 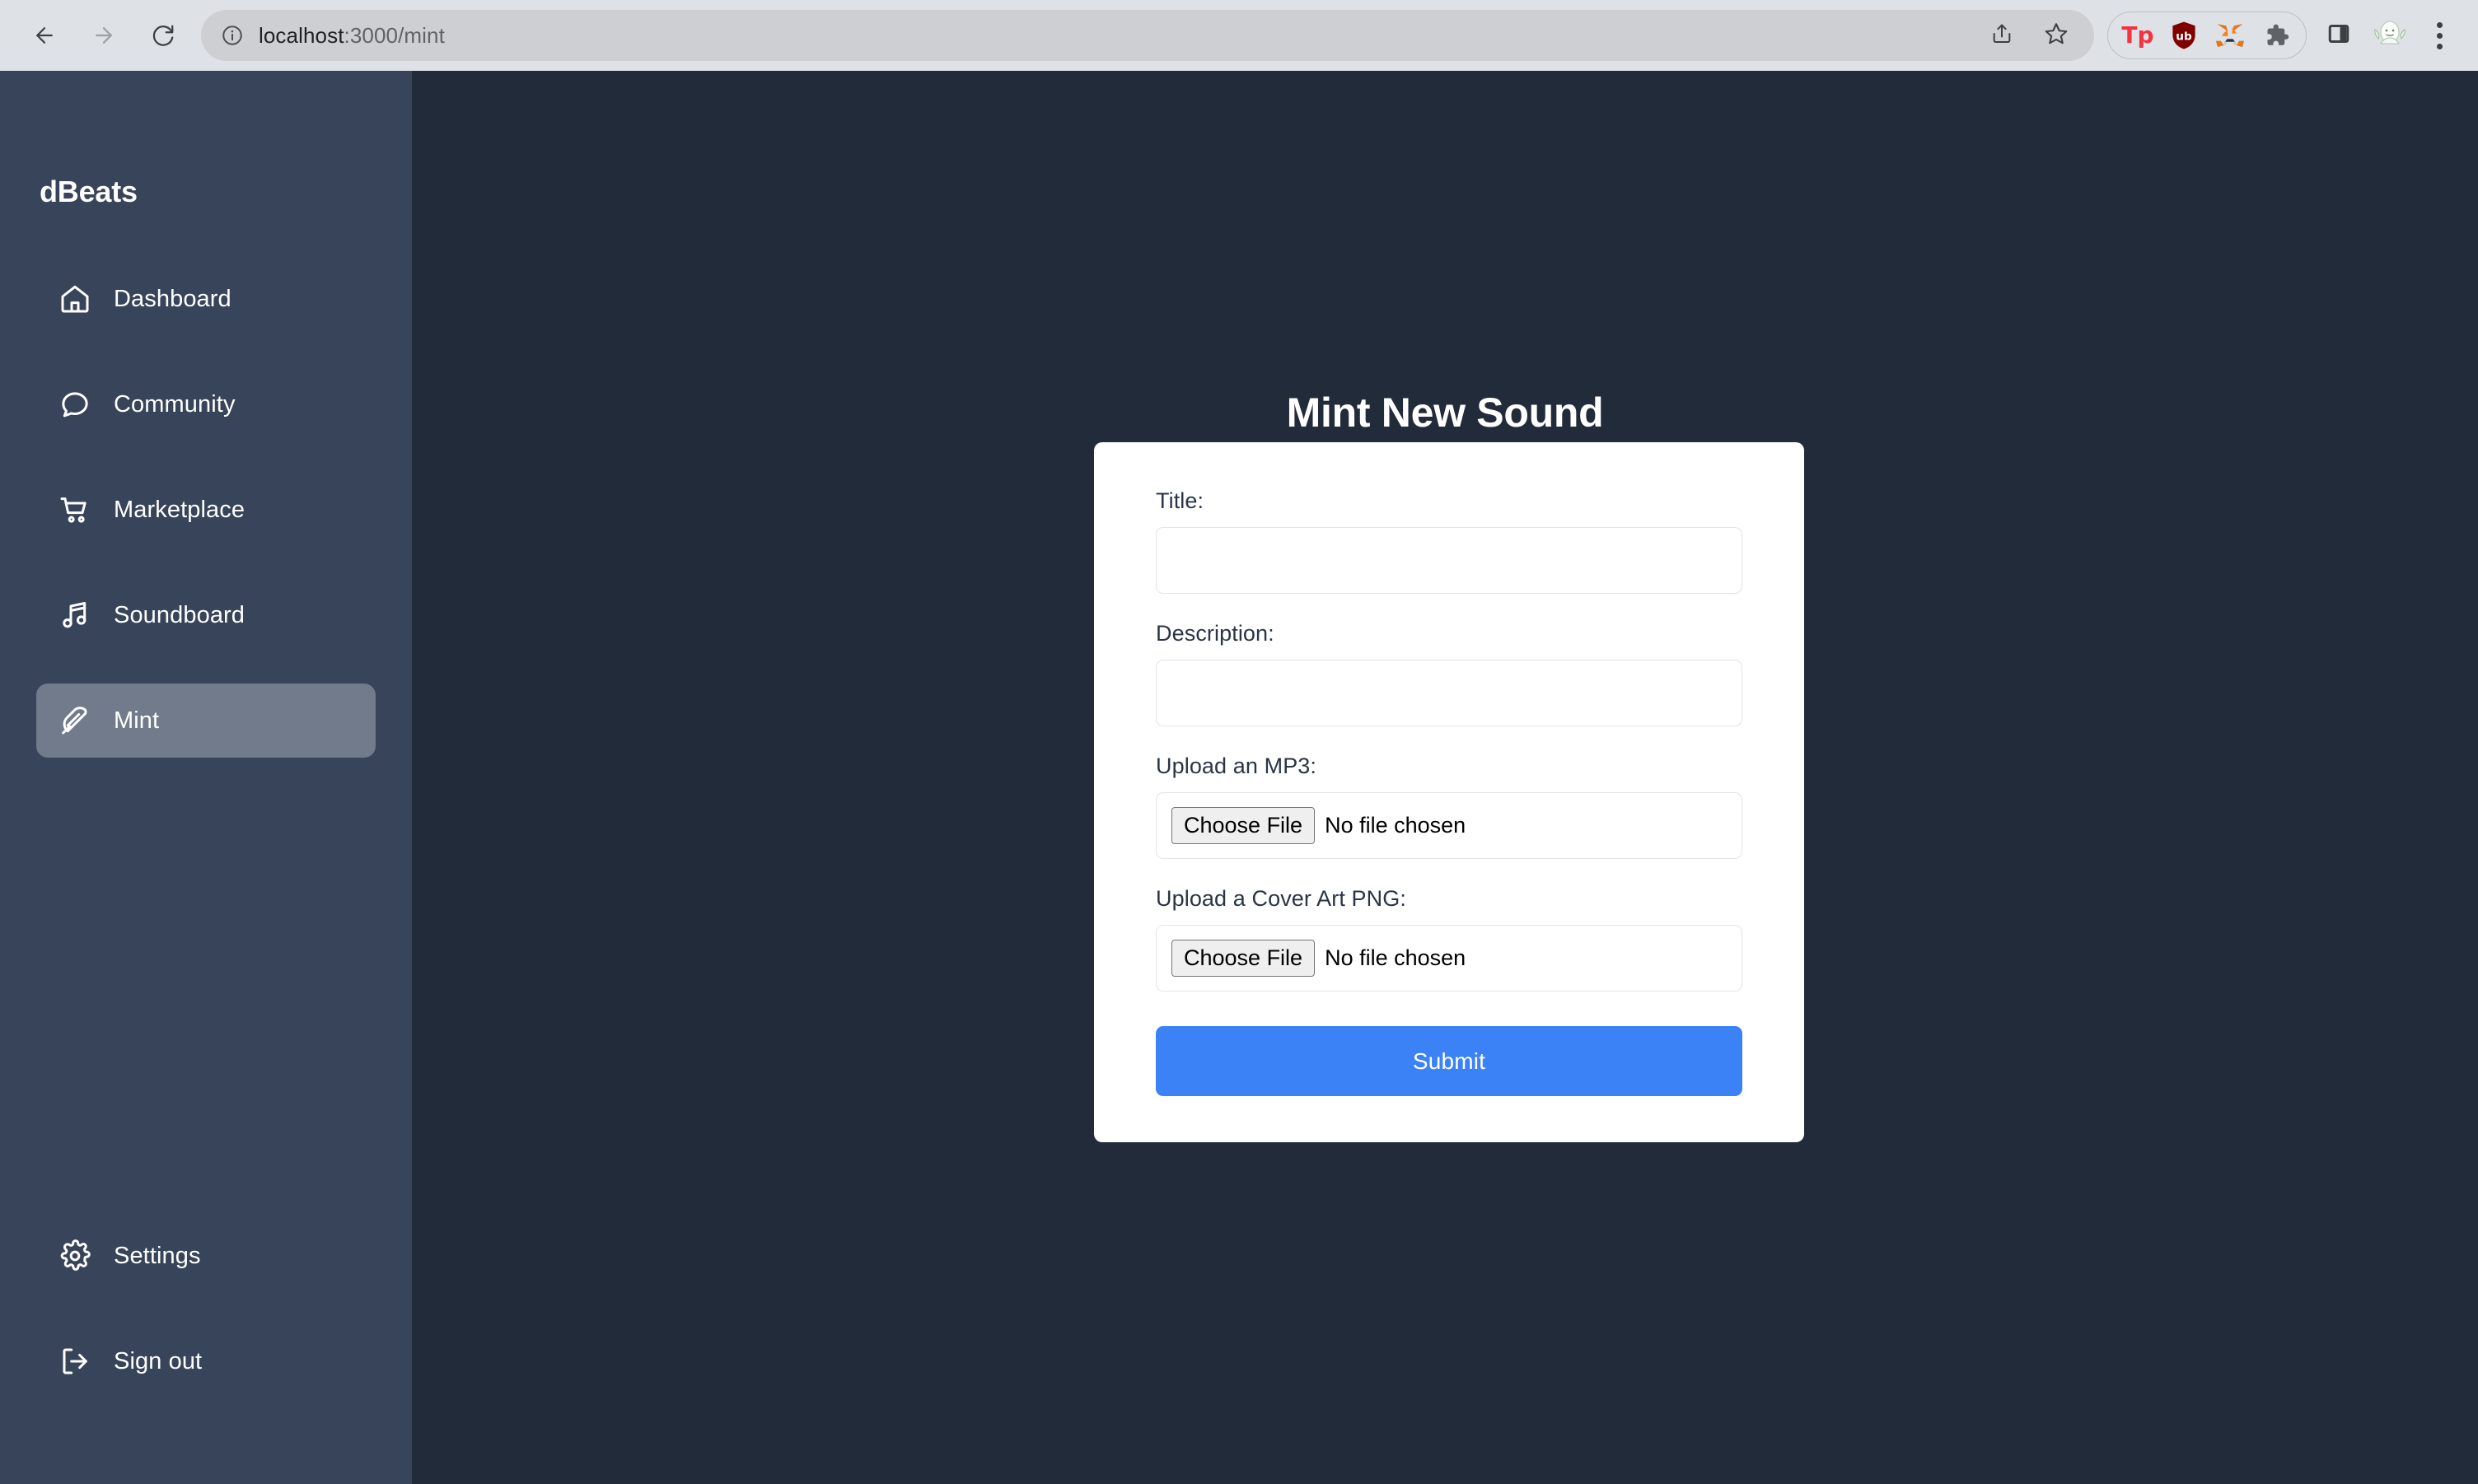 I want to click on browser-chrome: localhost:3000/mint Tp ub, so click(x=1239, y=35).